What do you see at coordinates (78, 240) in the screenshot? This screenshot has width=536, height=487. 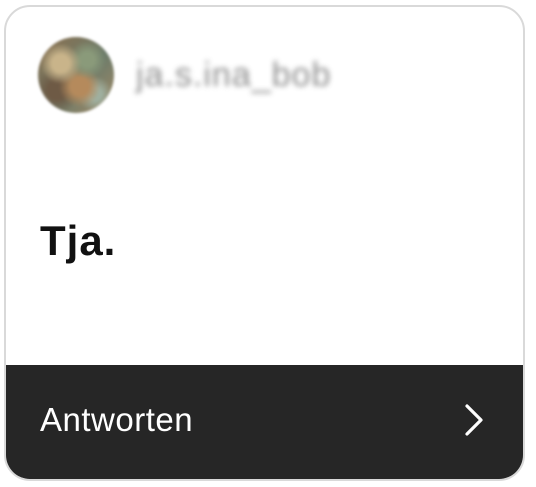 I see `message-text: Tja.` at bounding box center [78, 240].